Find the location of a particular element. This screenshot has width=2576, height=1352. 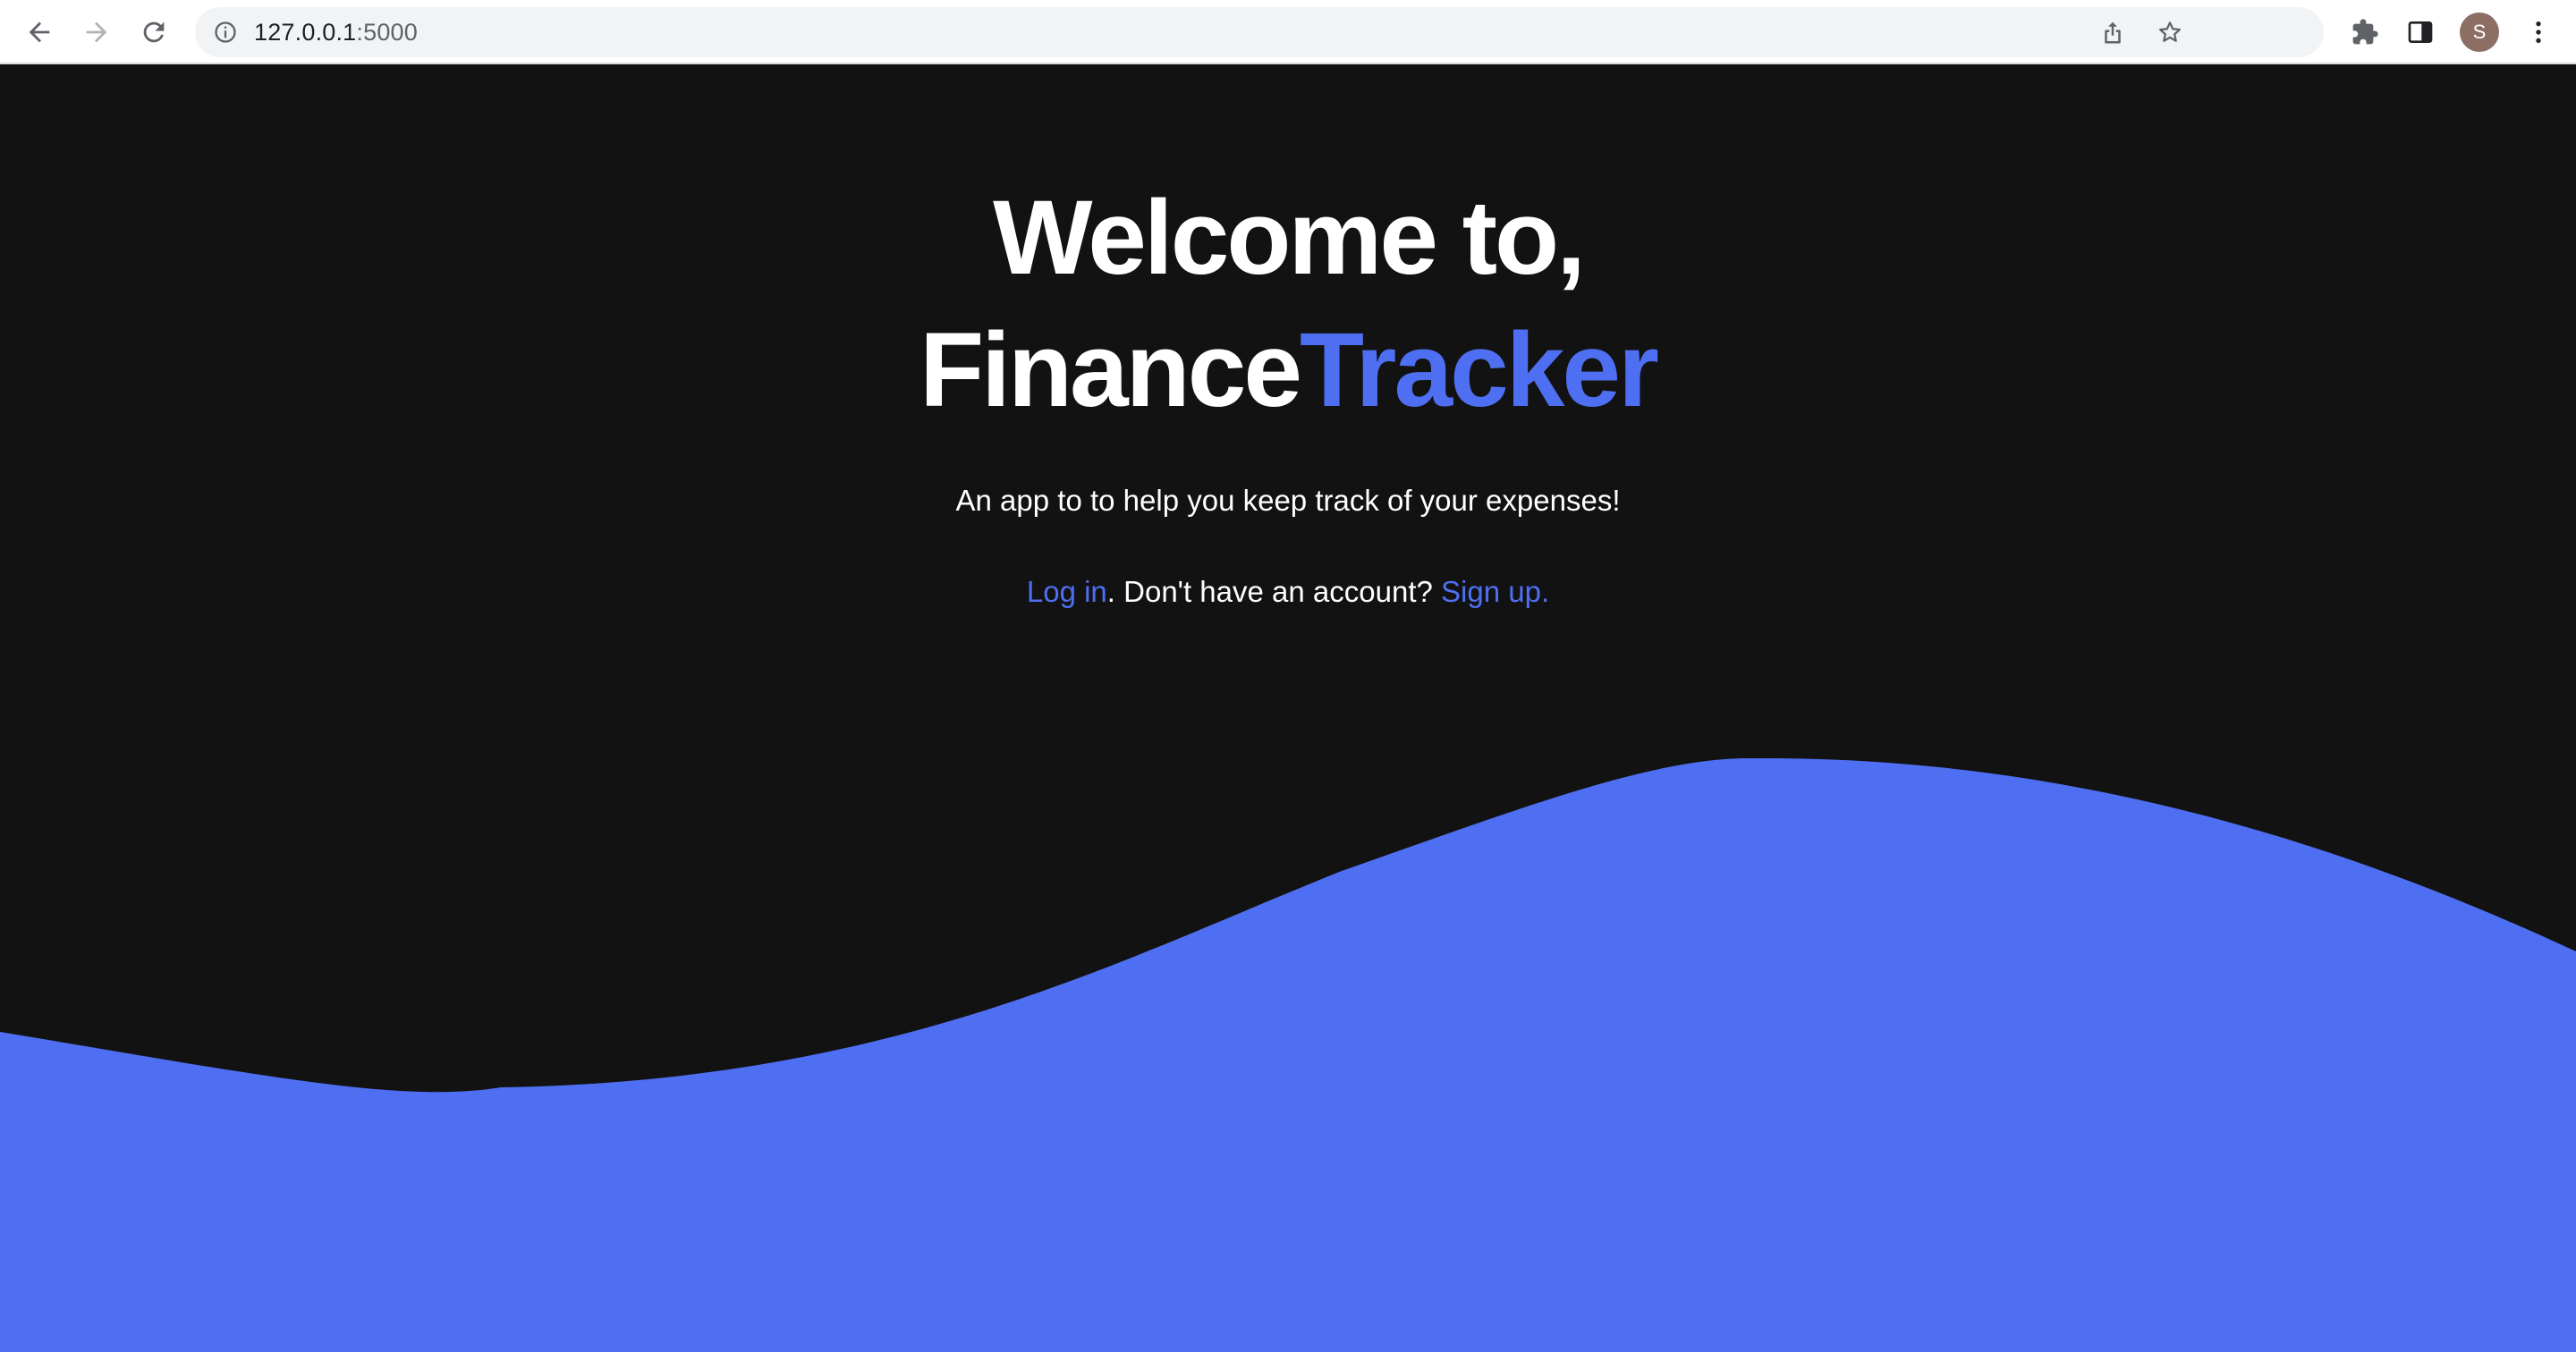

url-port: :5000 is located at coordinates (387, 32).